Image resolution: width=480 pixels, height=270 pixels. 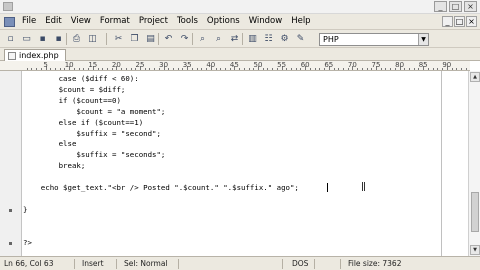 What do you see at coordinates (146, 264) in the screenshot?
I see `selection-mode: Sel: Normal` at bounding box center [146, 264].